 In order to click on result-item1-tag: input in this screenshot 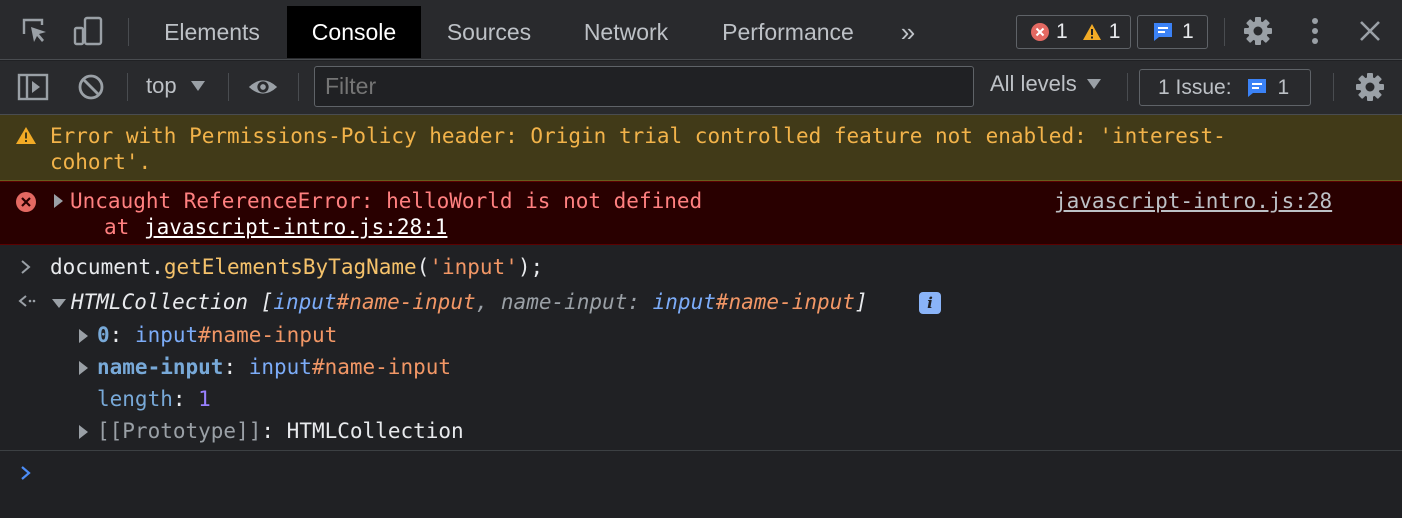, I will do `click(305, 302)`.